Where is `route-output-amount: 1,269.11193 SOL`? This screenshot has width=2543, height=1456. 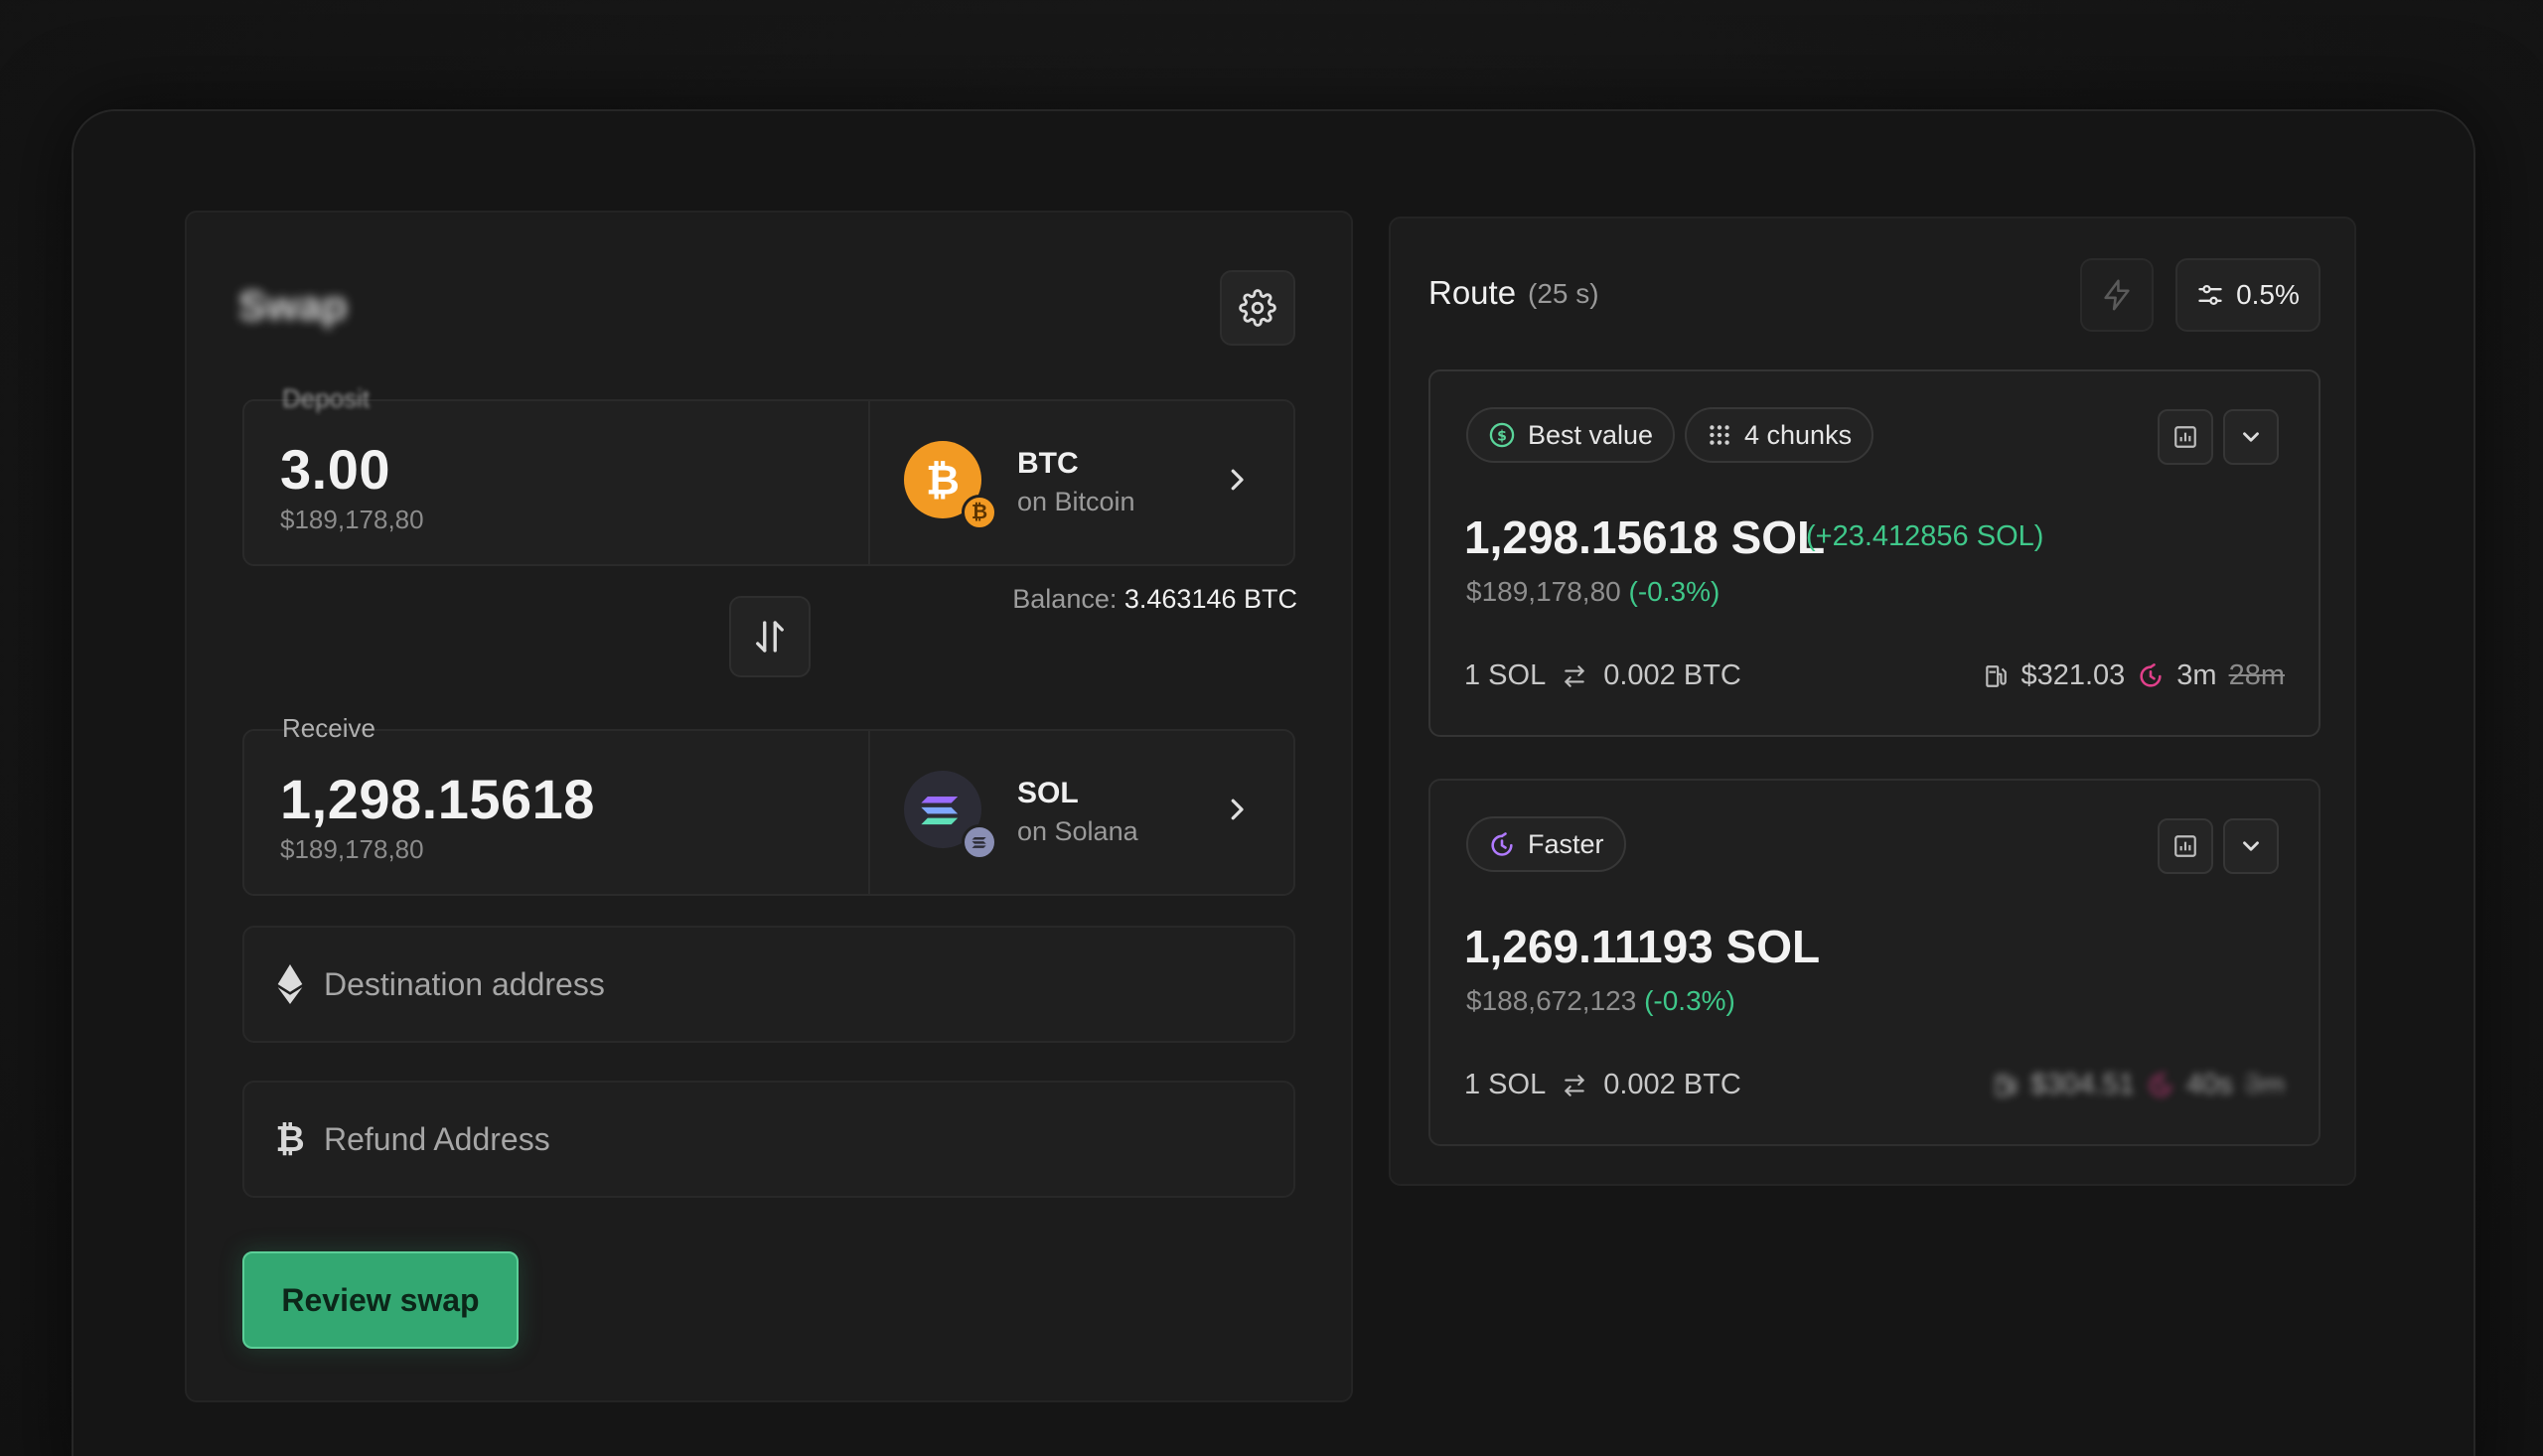 route-output-amount: 1,269.11193 SOL is located at coordinates (1642, 946).